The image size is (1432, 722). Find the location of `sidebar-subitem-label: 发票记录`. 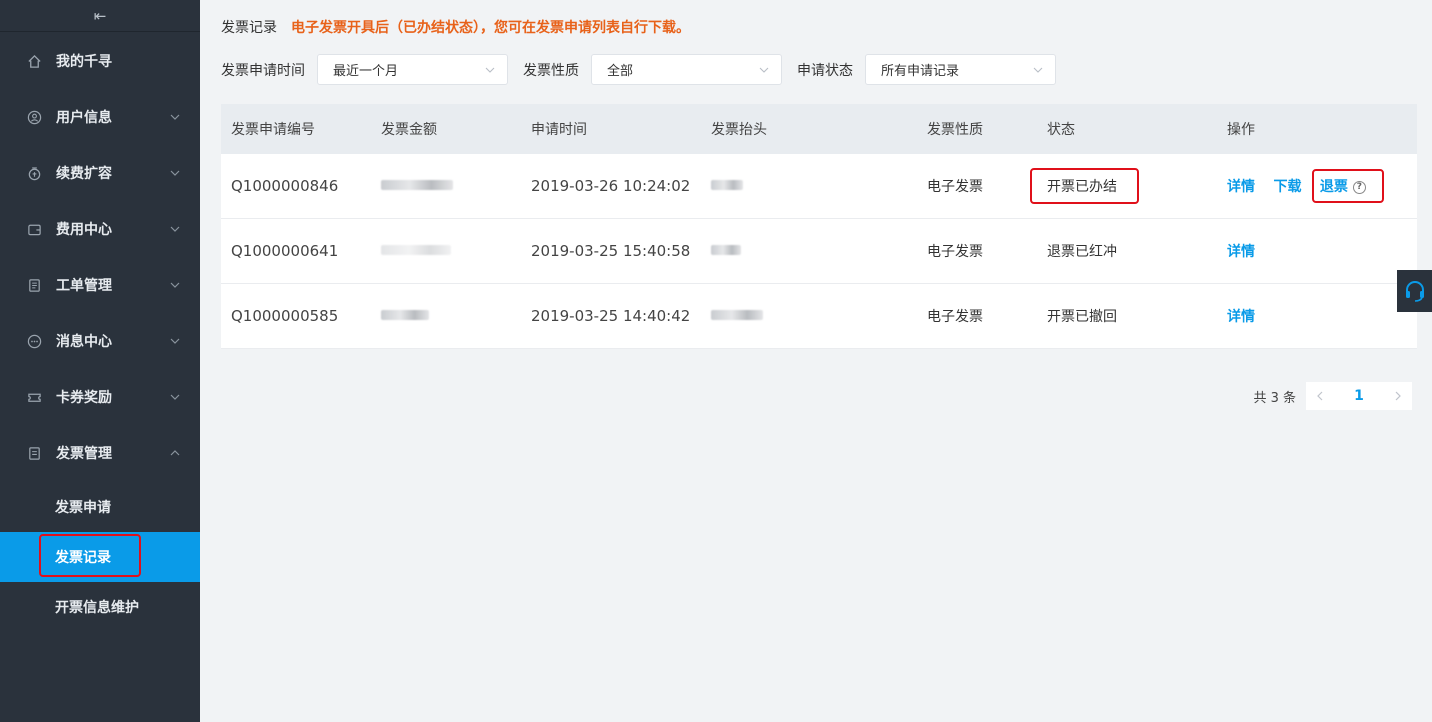

sidebar-subitem-label: 发票记录 is located at coordinates (83, 558).